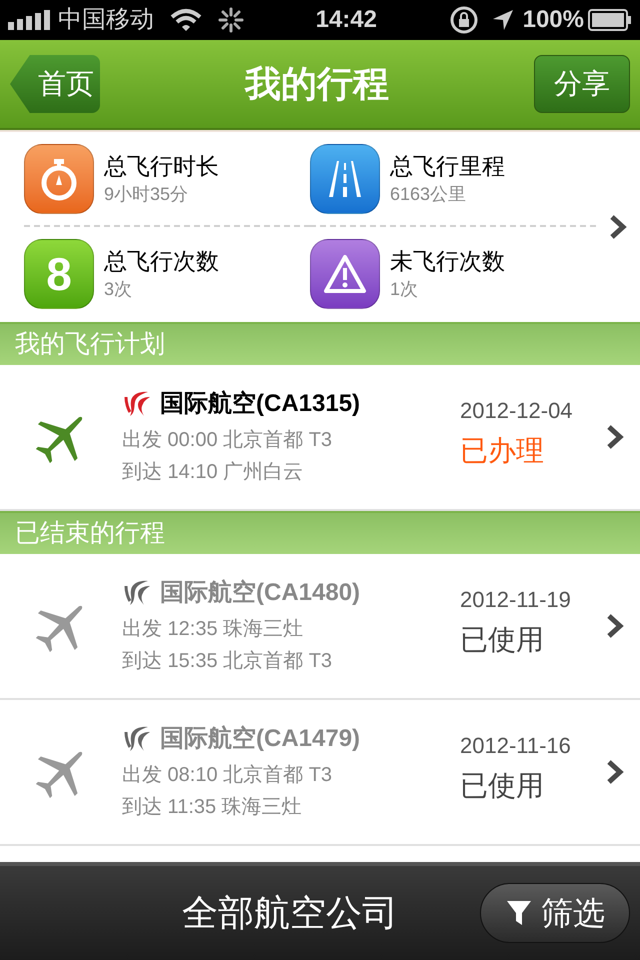  What do you see at coordinates (516, 746) in the screenshot?
I see `flight-date: 2012-11-16` at bounding box center [516, 746].